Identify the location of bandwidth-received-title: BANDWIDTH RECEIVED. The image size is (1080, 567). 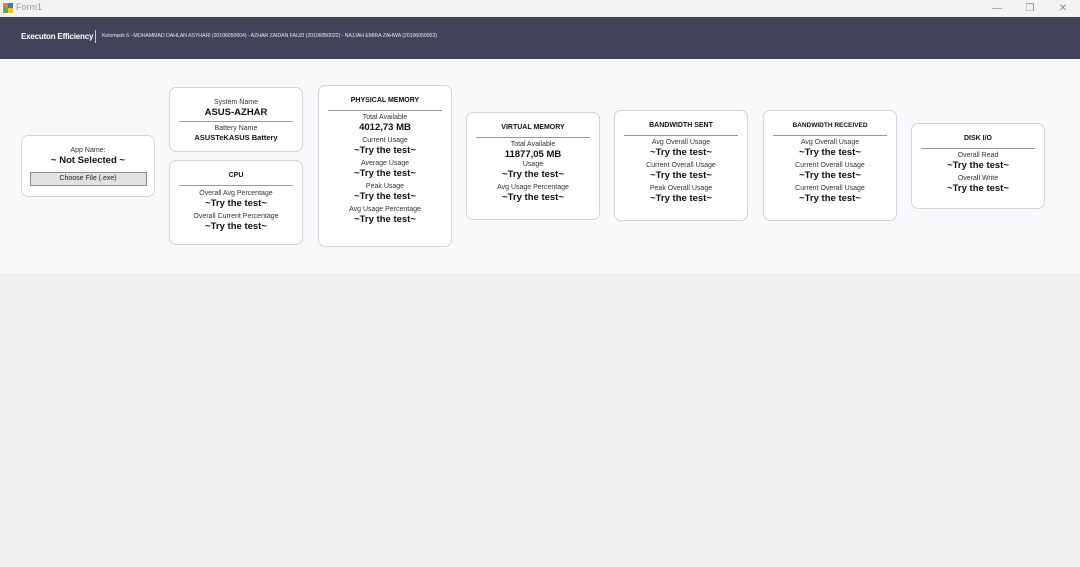
(830, 125).